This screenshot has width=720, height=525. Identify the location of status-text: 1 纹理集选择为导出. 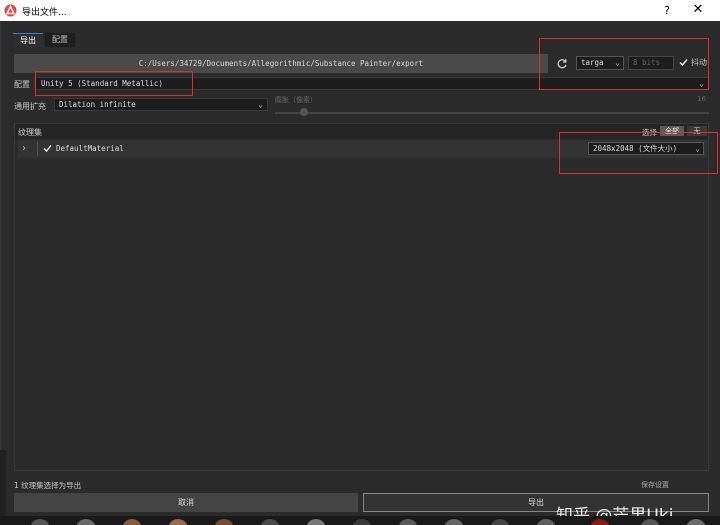
(48, 485).